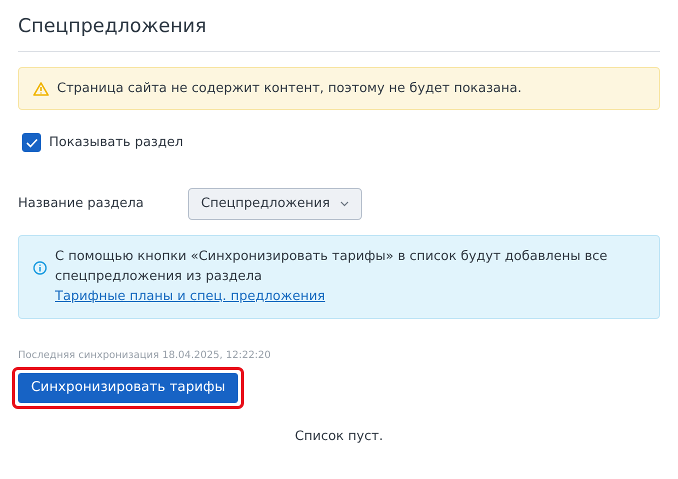  I want to click on sync-button: Синхронизировать тарифы, so click(128, 387).